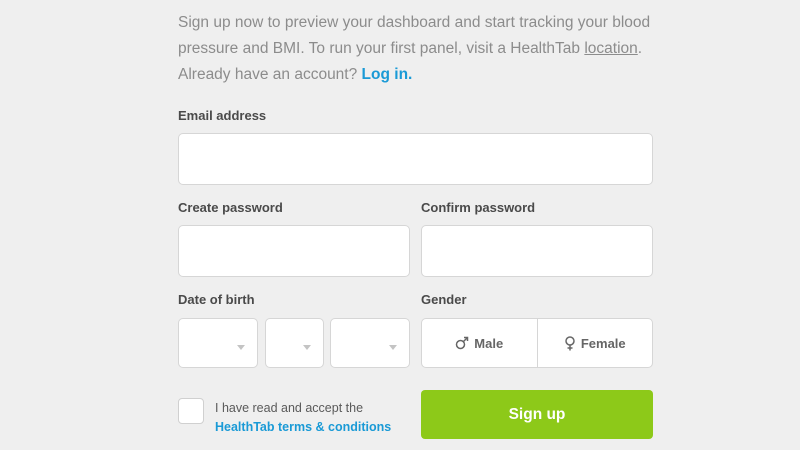 This screenshot has width=800, height=450. I want to click on login-link: Log in., so click(387, 74).